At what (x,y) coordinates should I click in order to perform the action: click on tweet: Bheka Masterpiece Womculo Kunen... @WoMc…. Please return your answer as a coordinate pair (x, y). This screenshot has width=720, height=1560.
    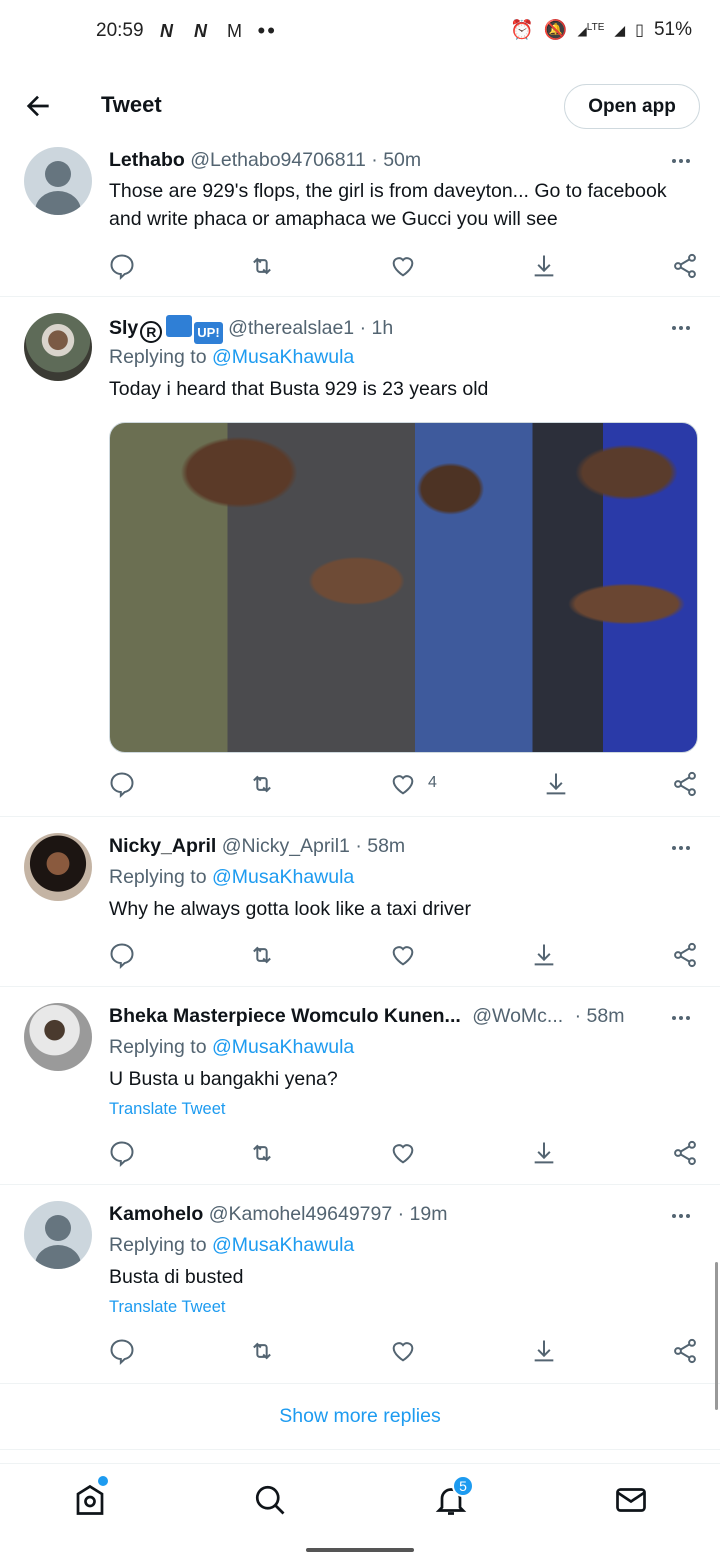
    Looking at the image, I should click on (360, 1086).